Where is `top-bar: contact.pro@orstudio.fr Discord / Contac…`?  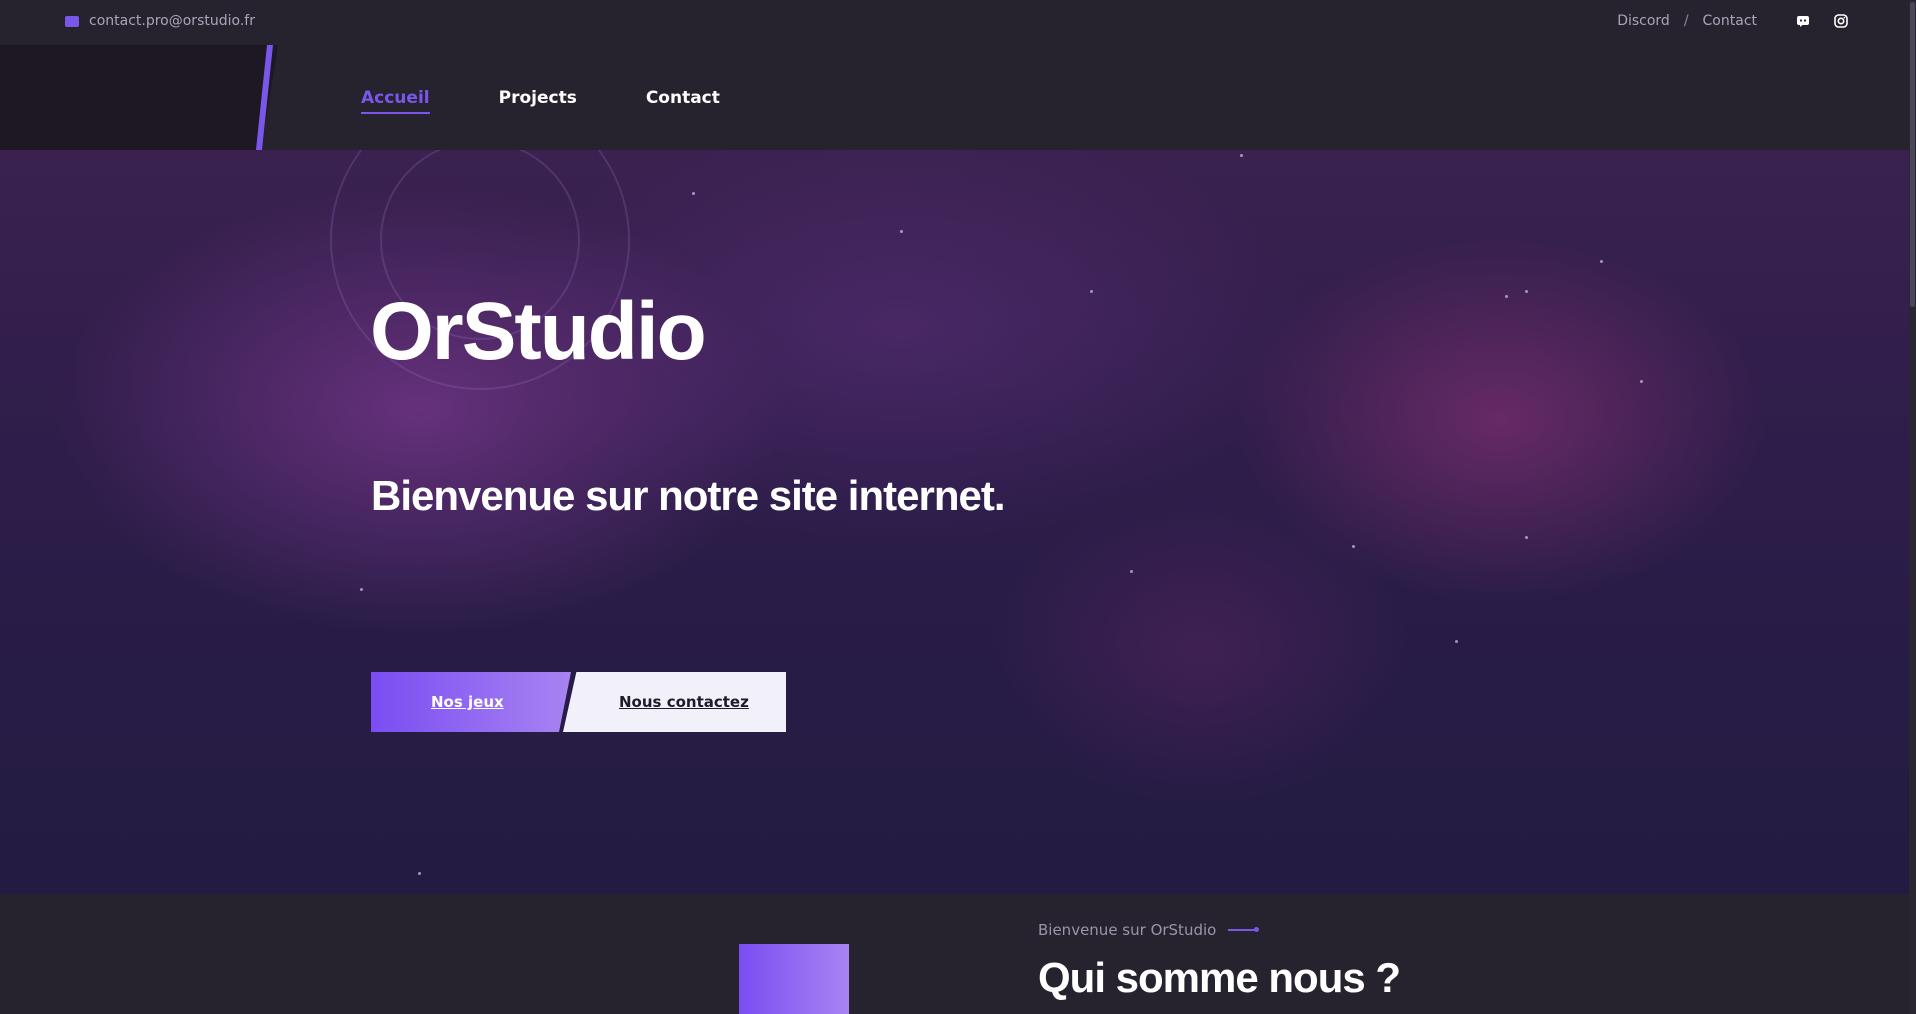 top-bar: contact.pro@orstudio.fr Discord / Contac… is located at coordinates (958, 22).